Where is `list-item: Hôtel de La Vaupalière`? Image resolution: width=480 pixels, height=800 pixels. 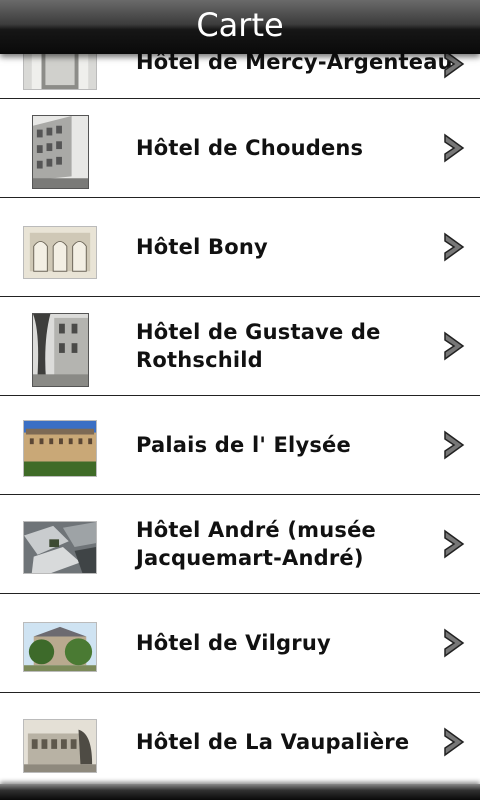
list-item: Hôtel de La Vaupalière is located at coordinates (240, 742).